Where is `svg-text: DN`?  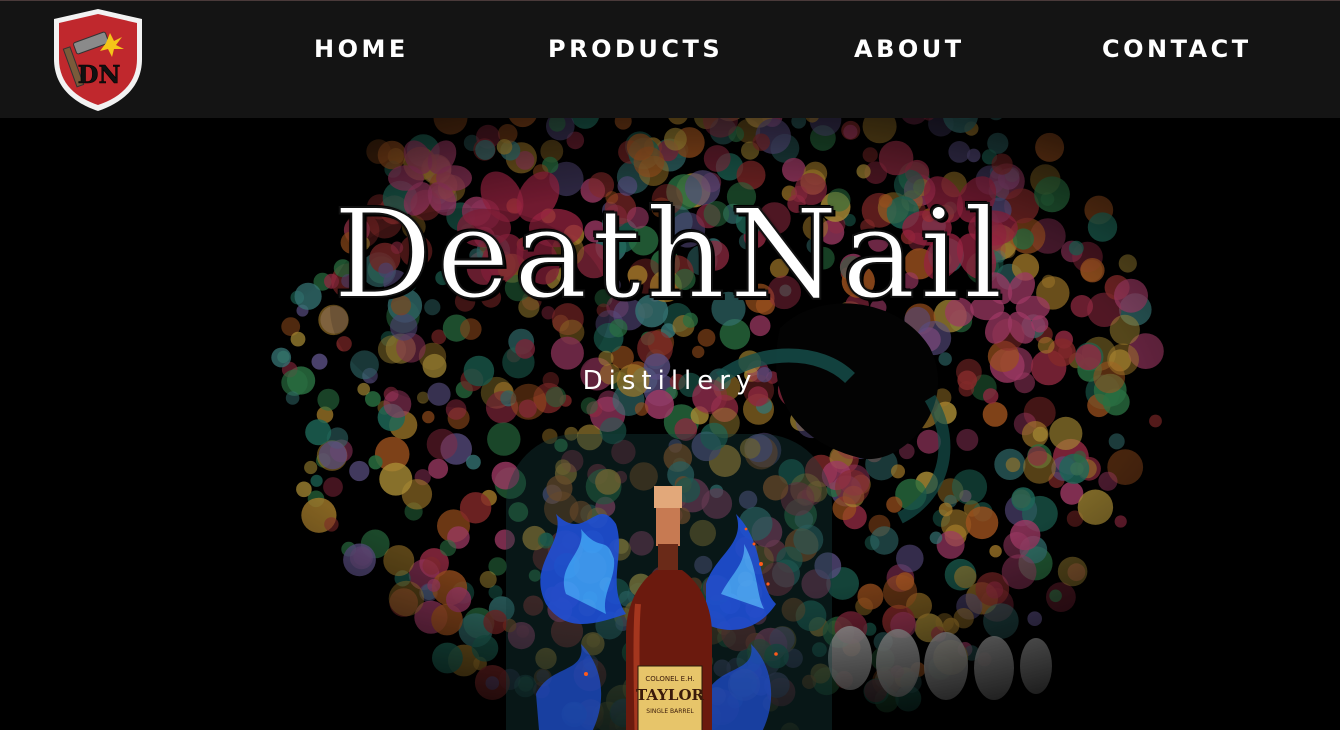
svg-text: DN is located at coordinates (99, 74).